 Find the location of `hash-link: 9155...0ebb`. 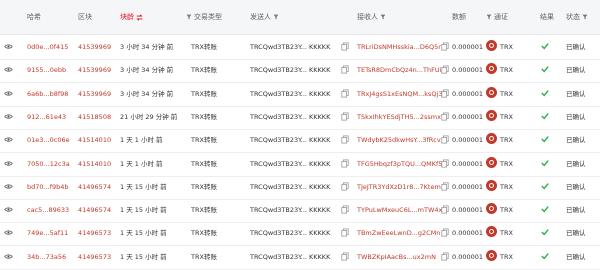

hash-link: 9155...0ebb is located at coordinates (46, 70).